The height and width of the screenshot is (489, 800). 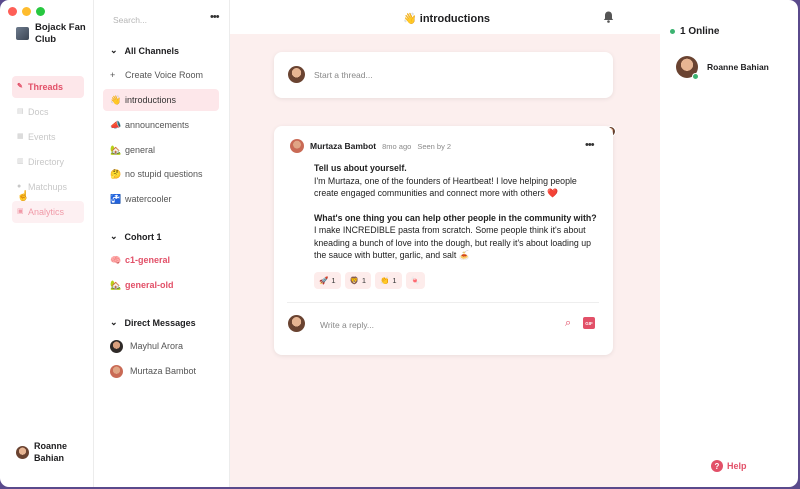 What do you see at coordinates (608, 17) in the screenshot?
I see `bell-icon` at bounding box center [608, 17].